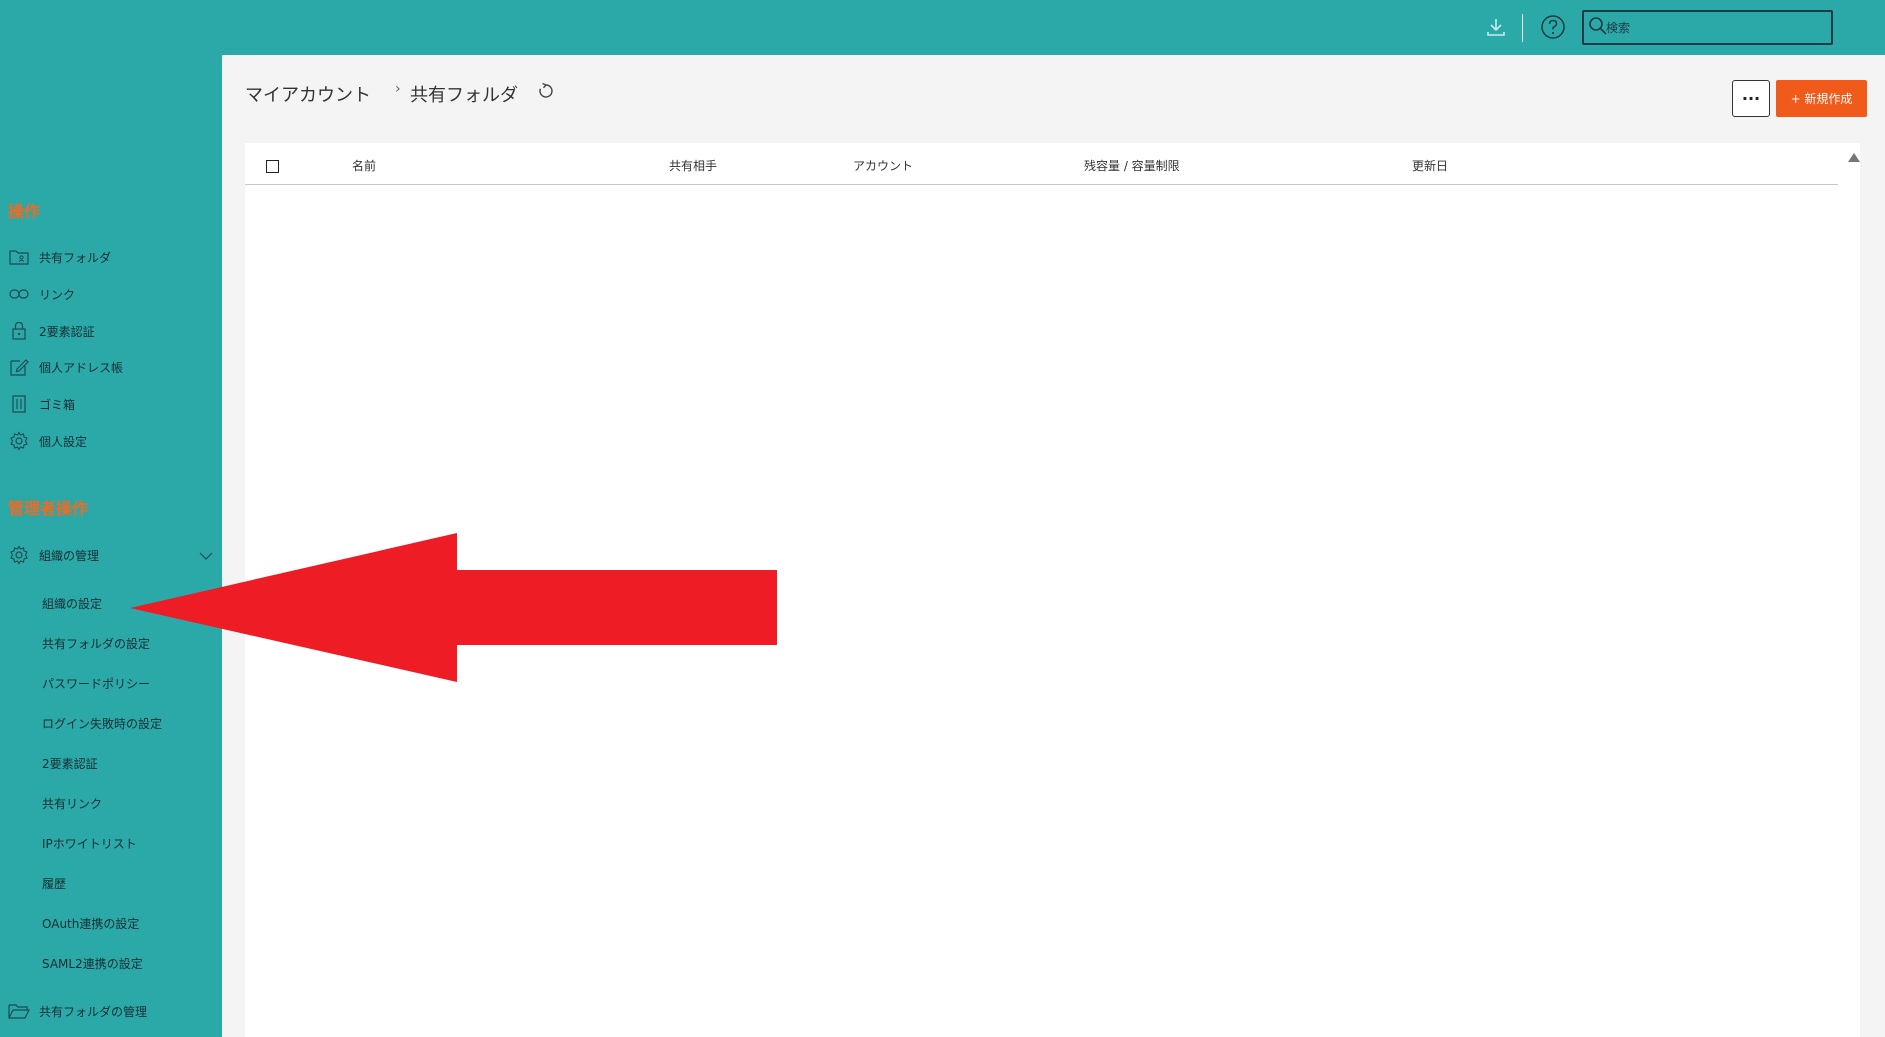 Image resolution: width=1885 pixels, height=1037 pixels. Describe the element at coordinates (453, 607) in the screenshot. I see `annotation-arrow` at that location.